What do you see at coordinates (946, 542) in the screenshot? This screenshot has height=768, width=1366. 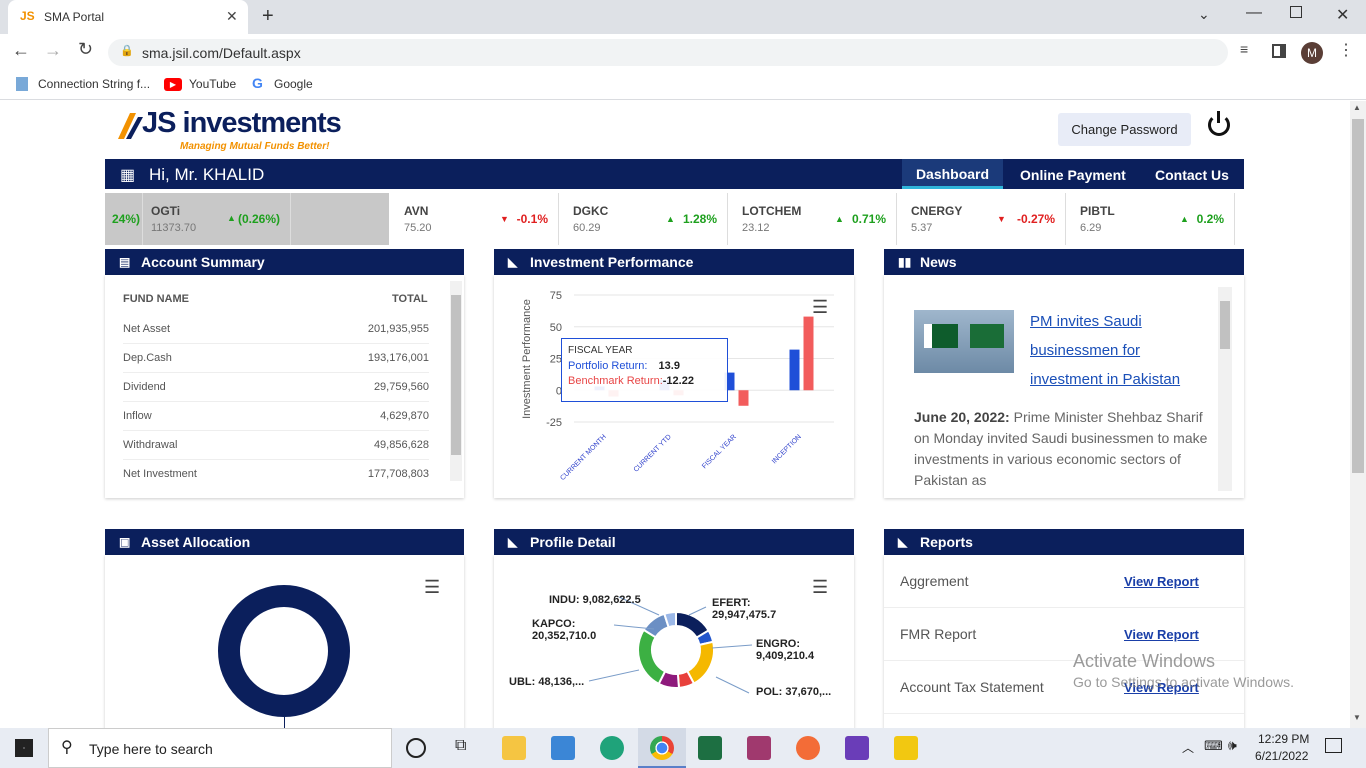 I see `panel-title: Reports` at bounding box center [946, 542].